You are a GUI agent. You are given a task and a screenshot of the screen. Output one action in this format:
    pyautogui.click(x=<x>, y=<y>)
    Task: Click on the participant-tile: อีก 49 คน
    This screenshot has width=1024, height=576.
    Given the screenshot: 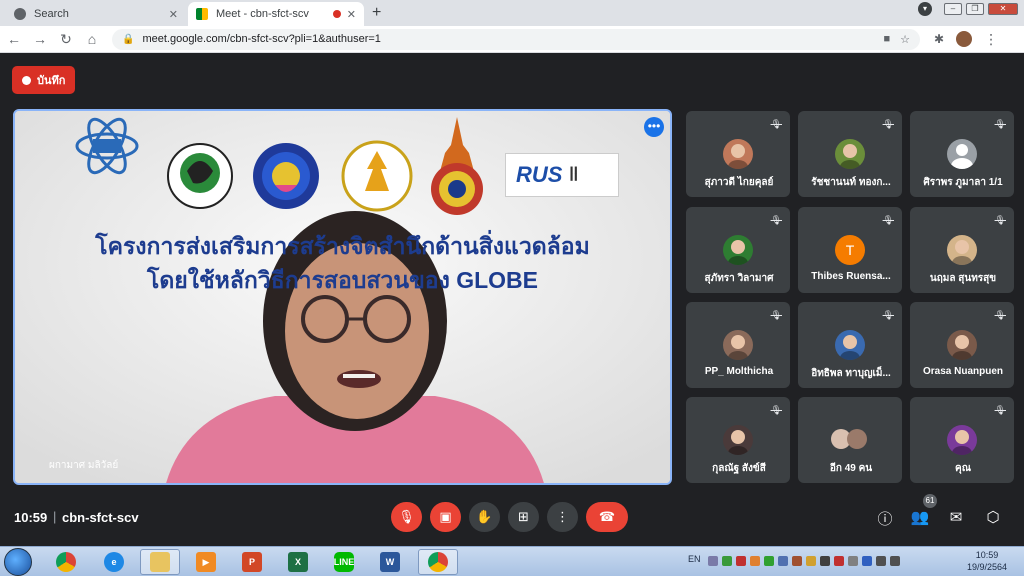 What is the action you would take?
    pyautogui.click(x=850, y=440)
    